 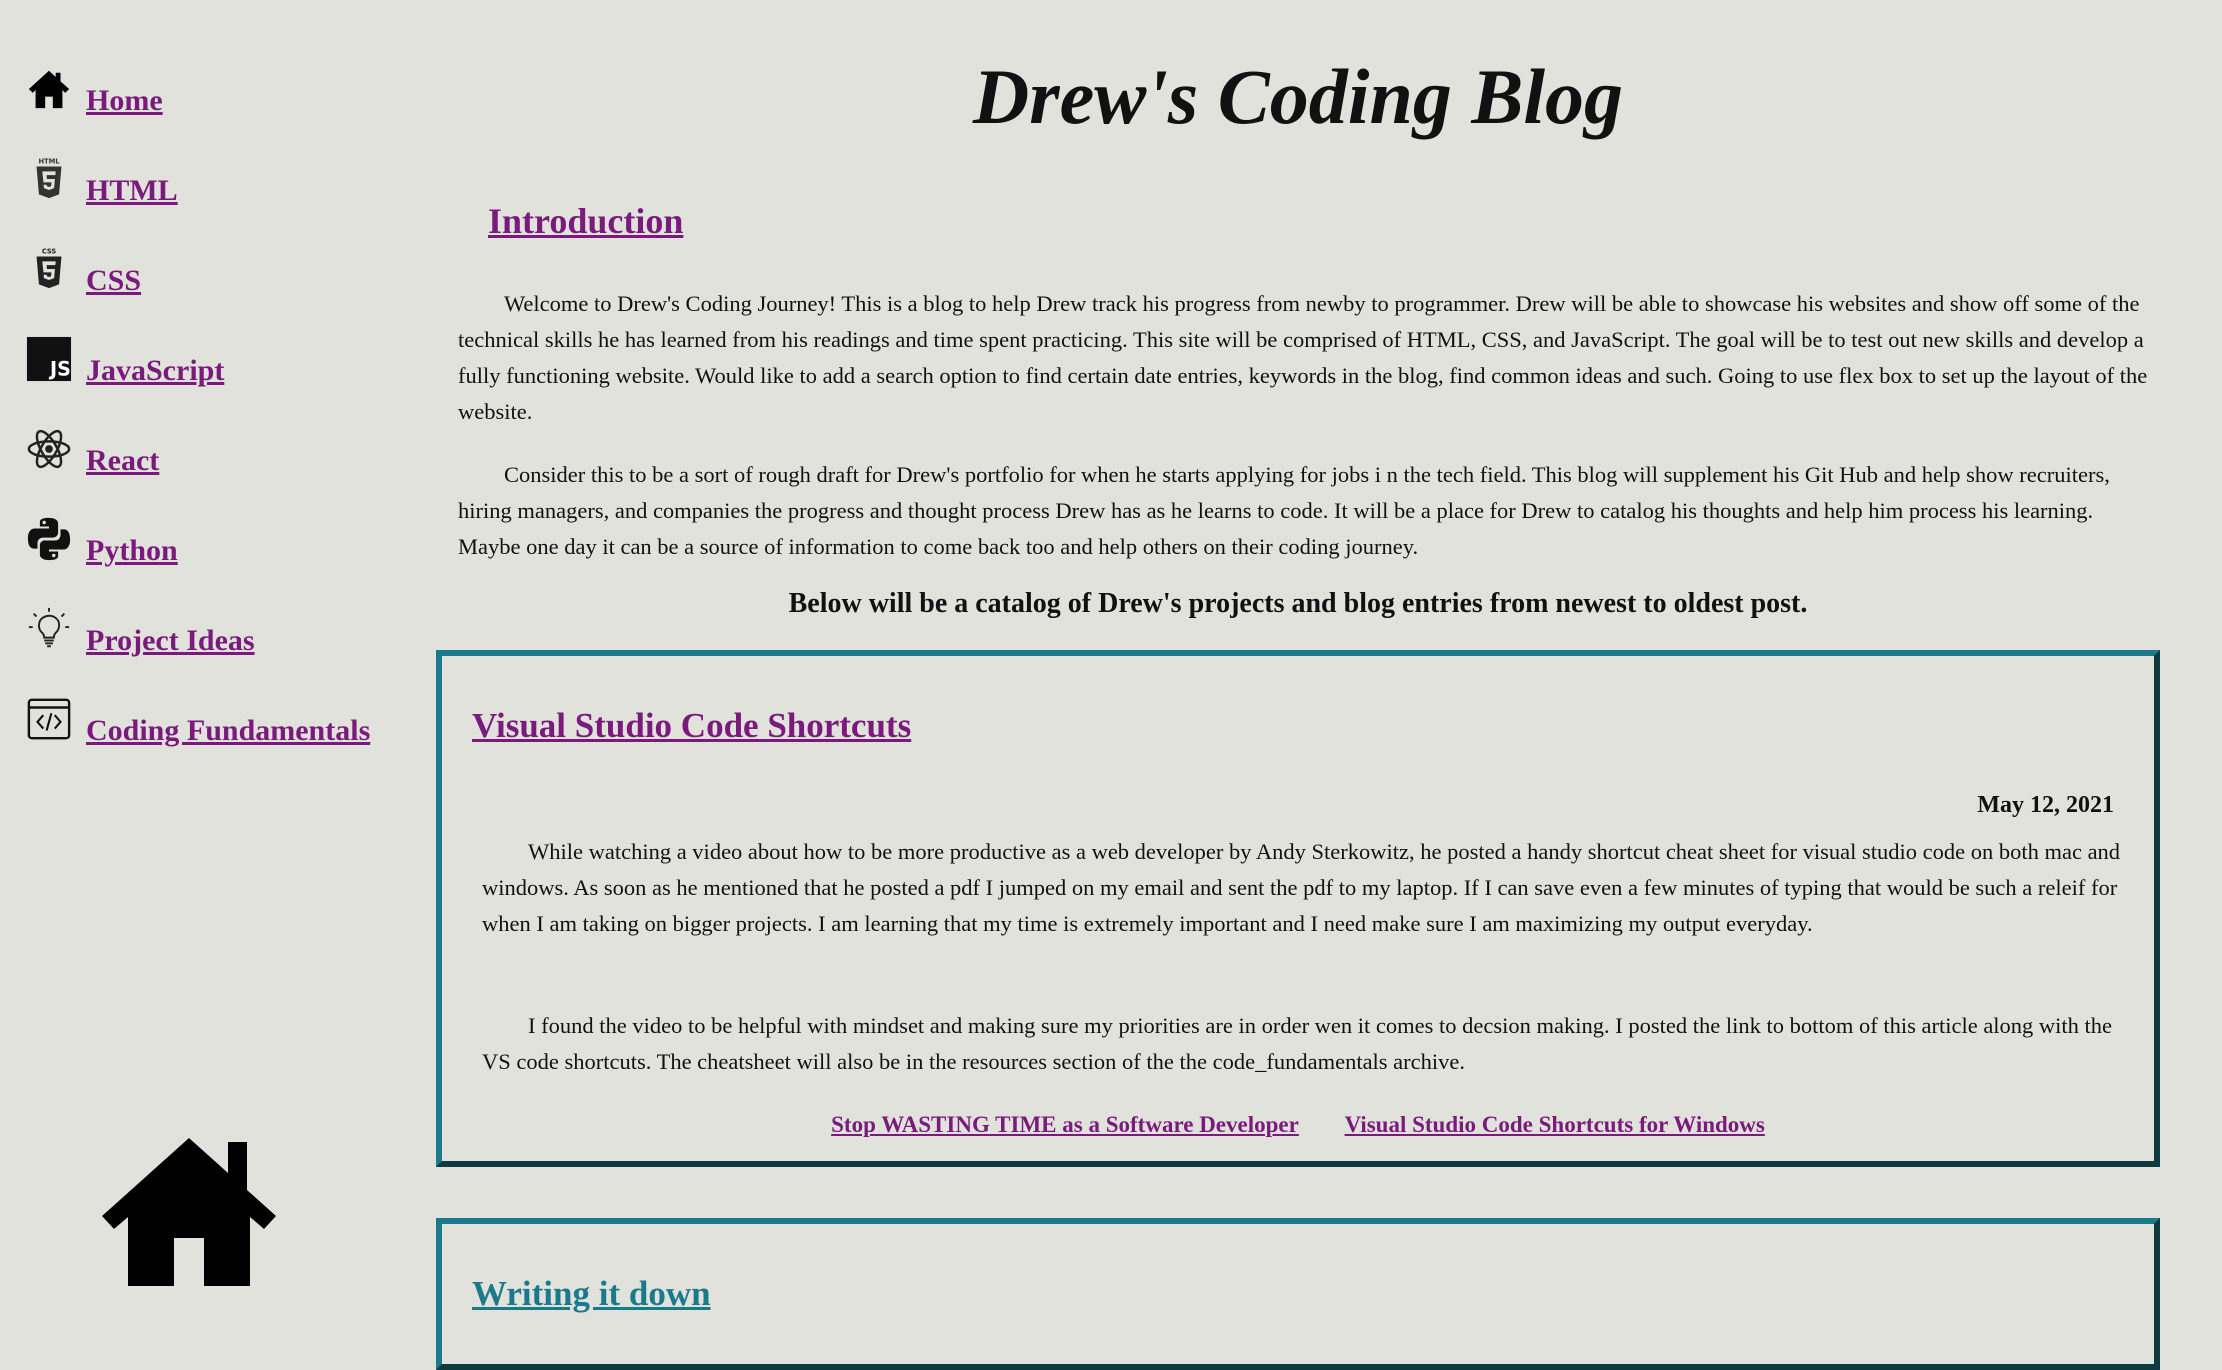 I want to click on sidebar-item-python: Python, so click(x=206, y=535).